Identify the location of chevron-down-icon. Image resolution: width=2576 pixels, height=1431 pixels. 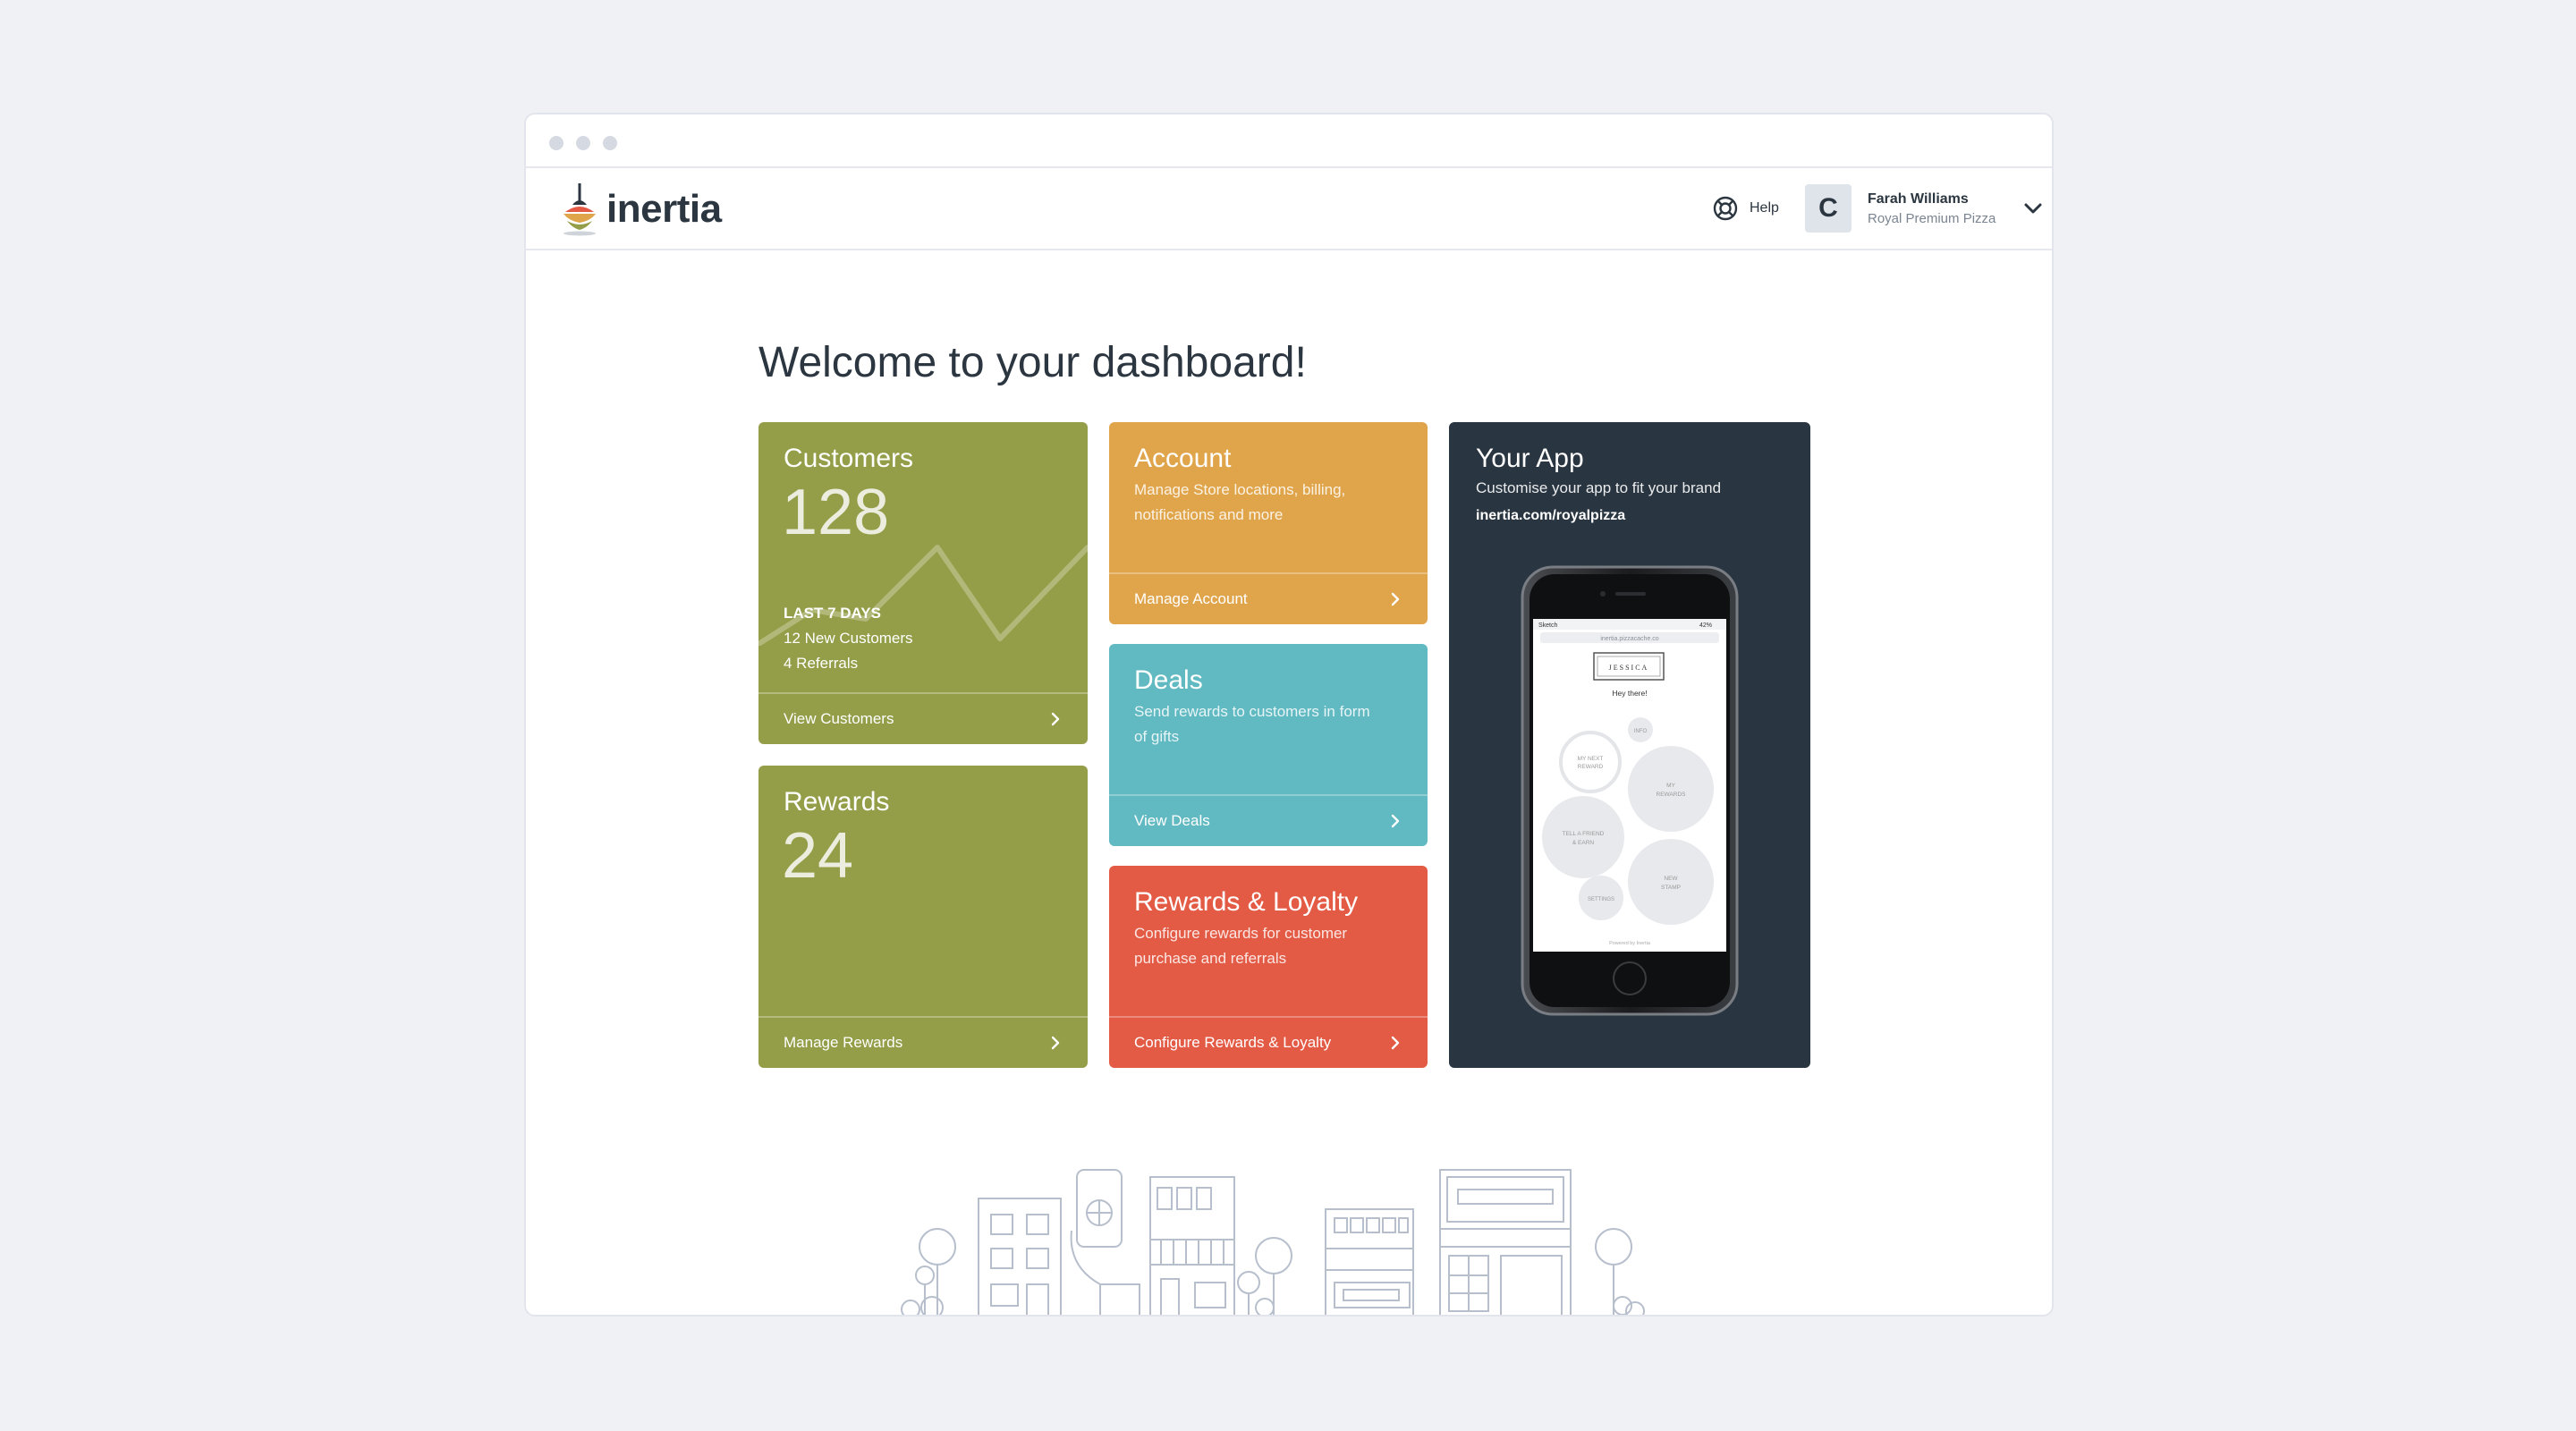
(2033, 209).